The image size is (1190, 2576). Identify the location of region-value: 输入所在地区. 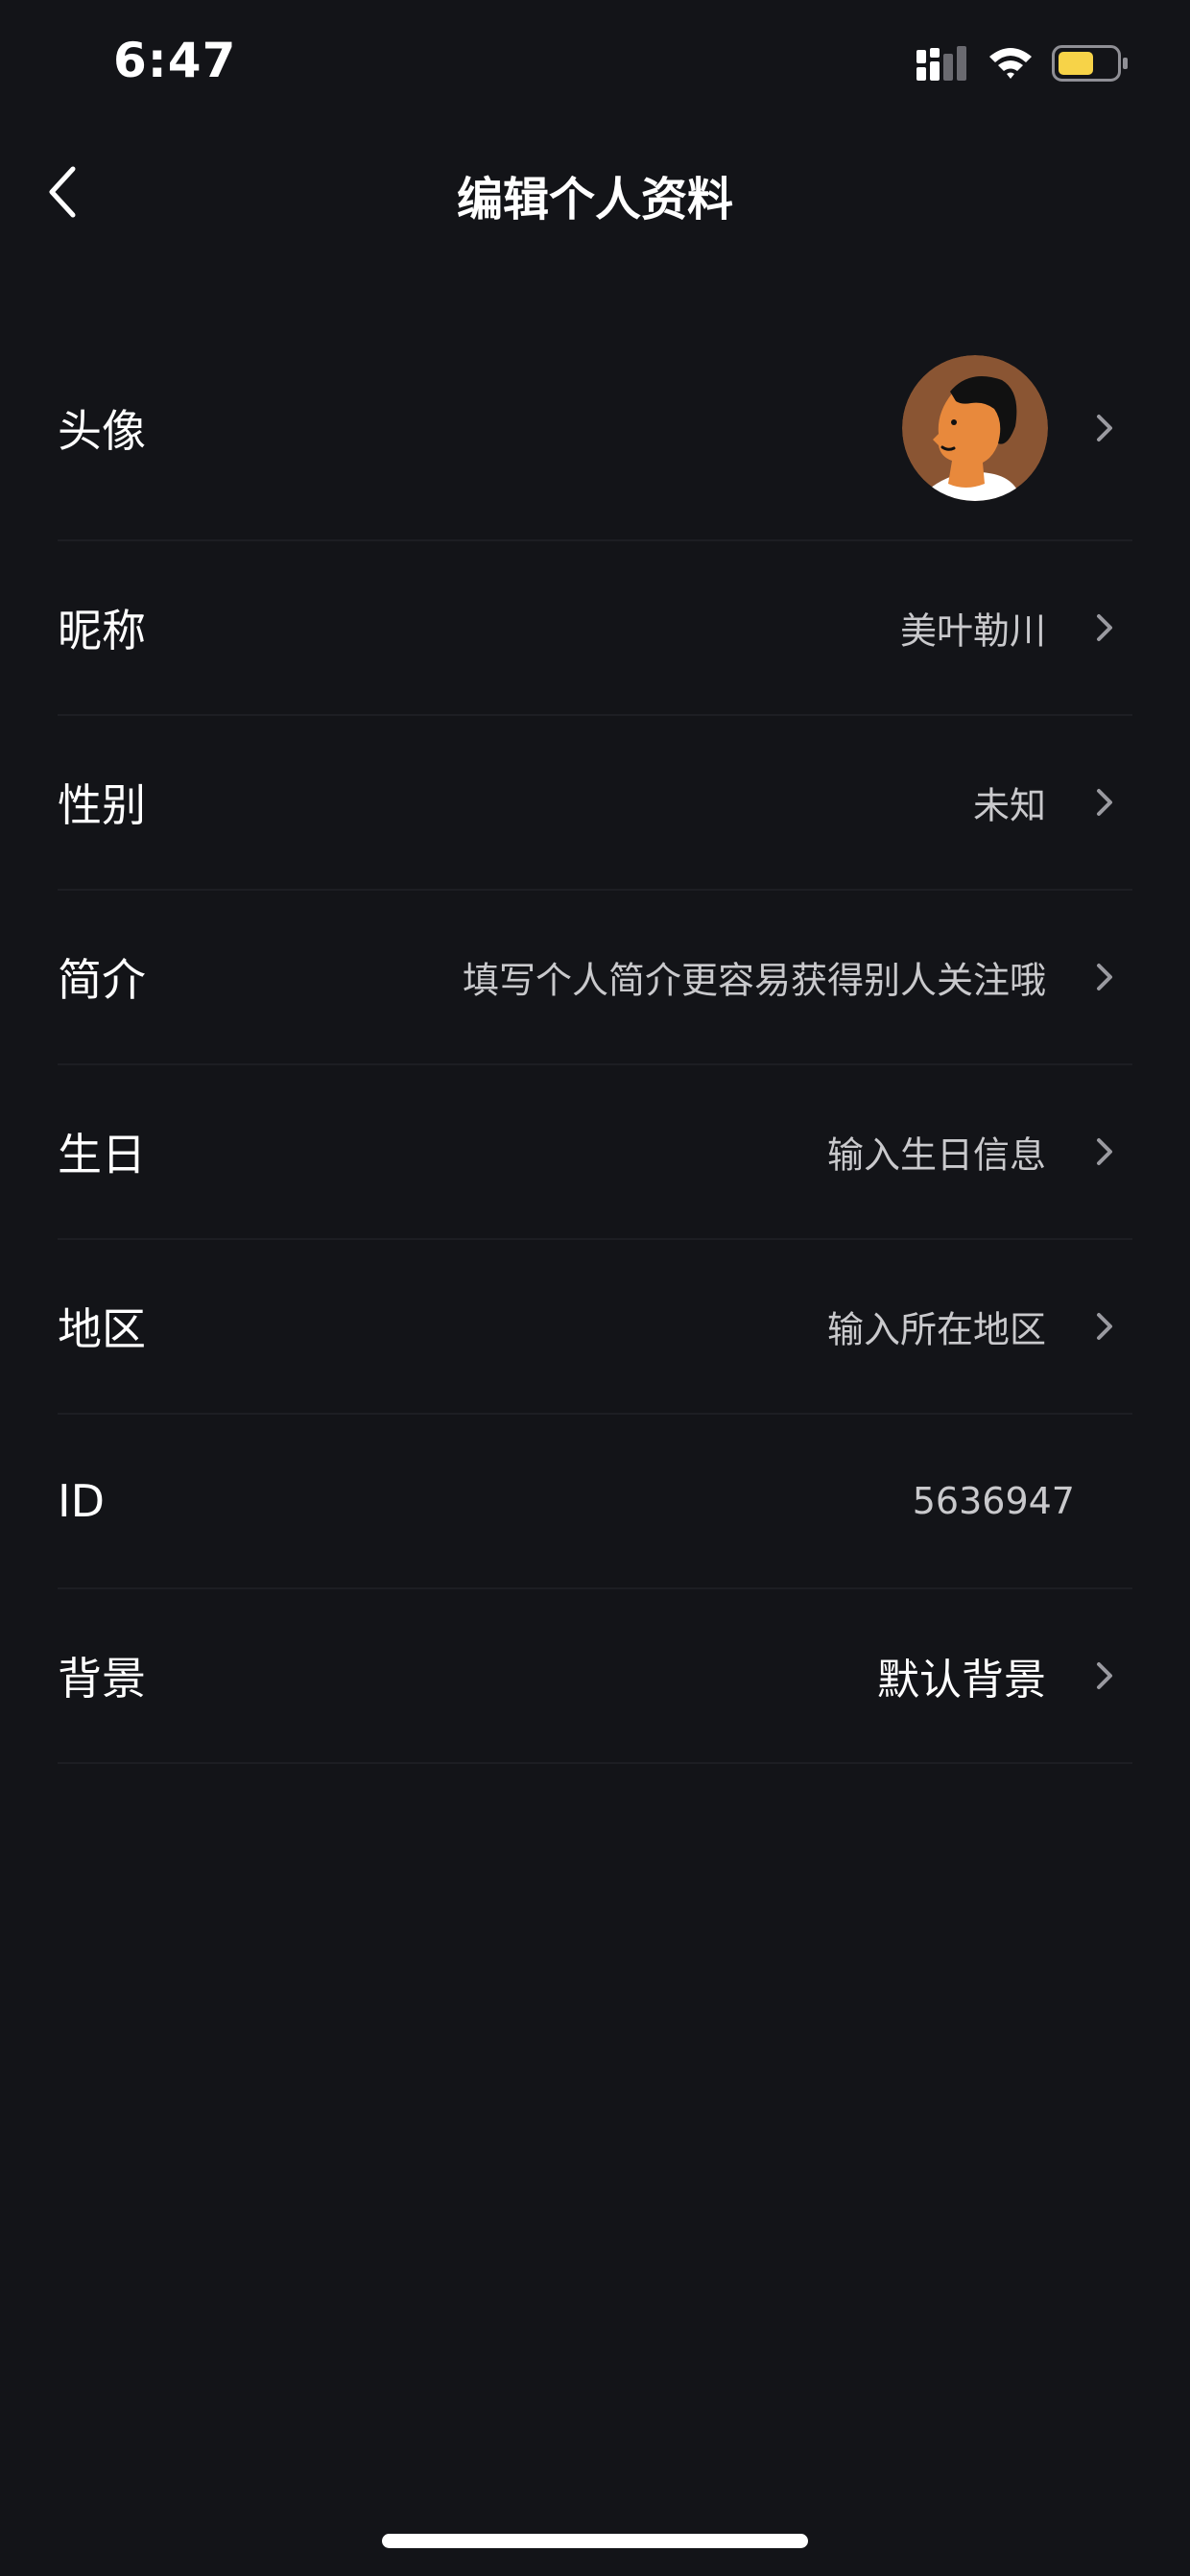
(936, 1329).